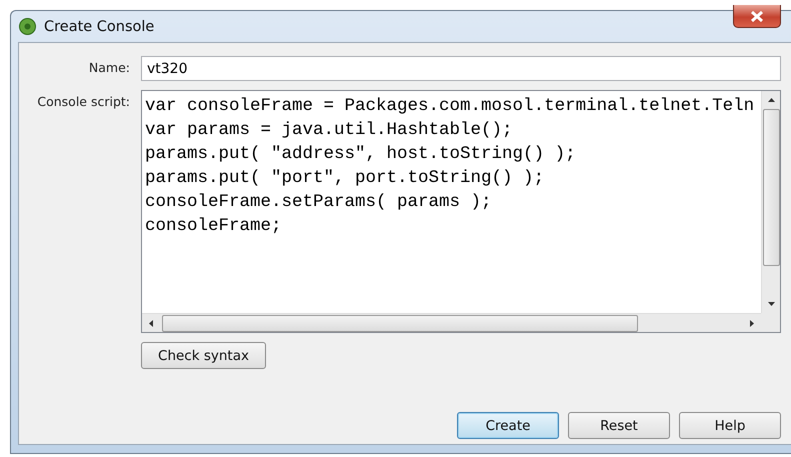 The width and height of the screenshot is (791, 457). What do you see at coordinates (213, 226) in the screenshot?
I see `code-line: consoleFrame;` at bounding box center [213, 226].